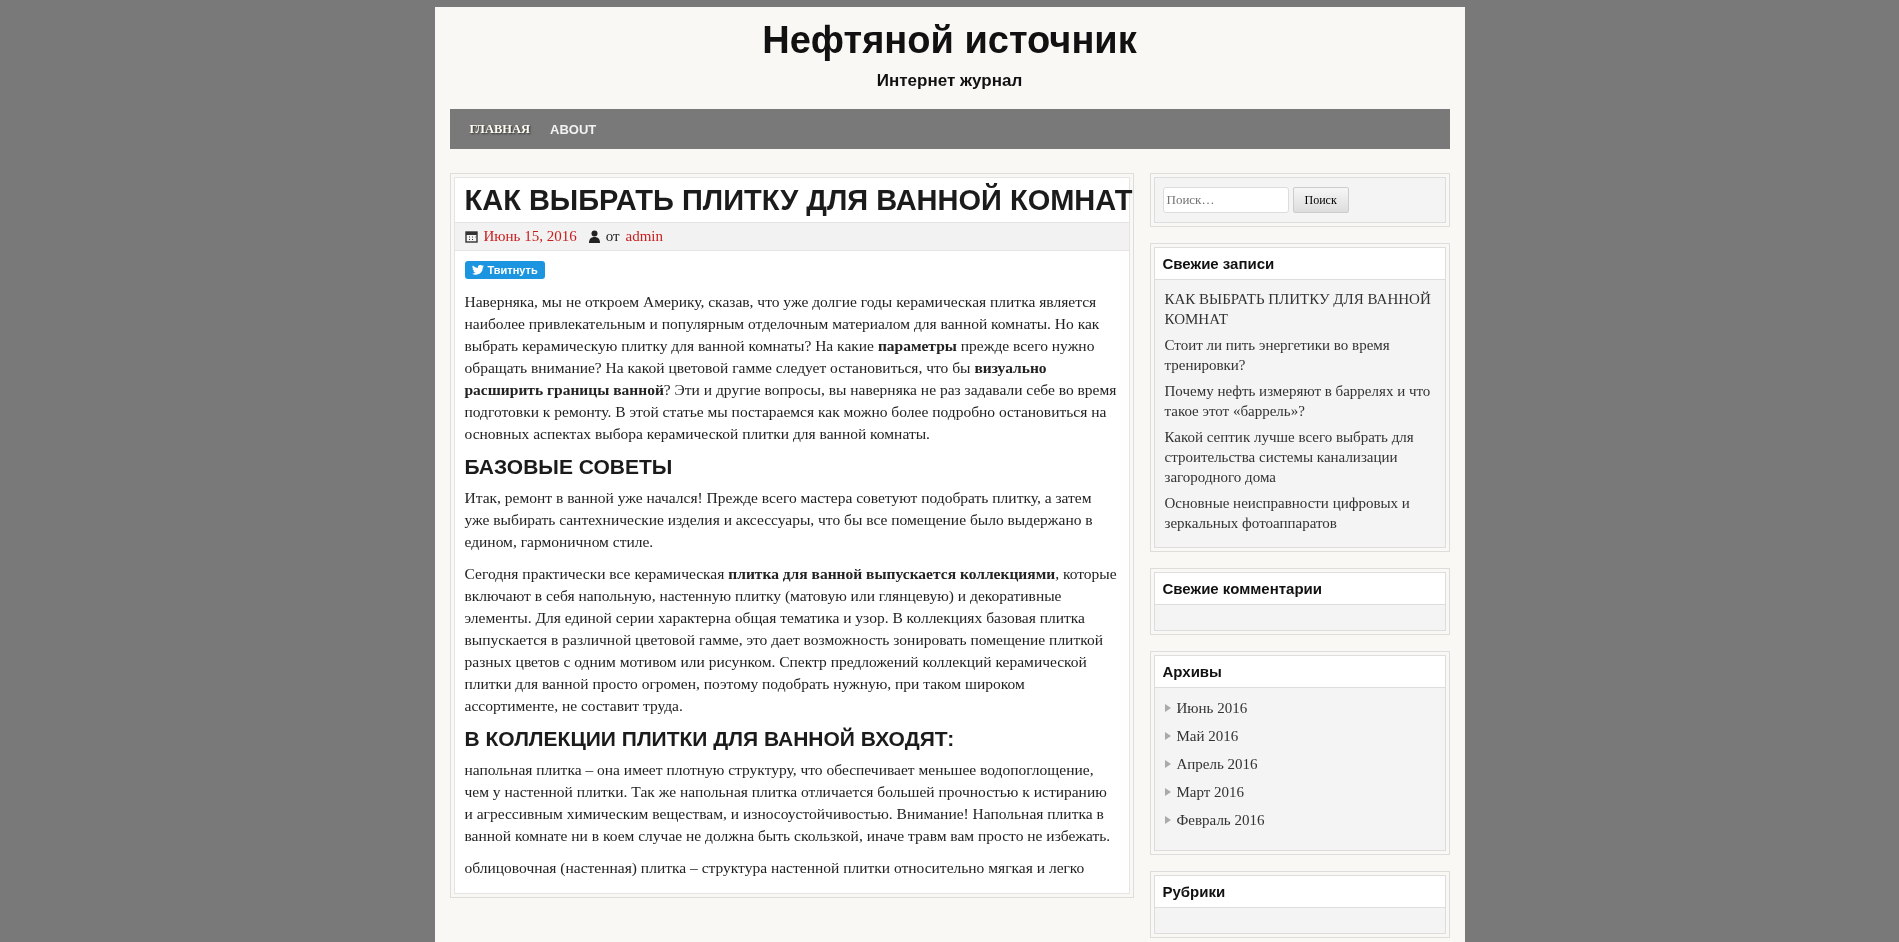 The width and height of the screenshot is (1899, 942). Describe the element at coordinates (1299, 672) in the screenshot. I see `widget-title: Архивы` at that location.